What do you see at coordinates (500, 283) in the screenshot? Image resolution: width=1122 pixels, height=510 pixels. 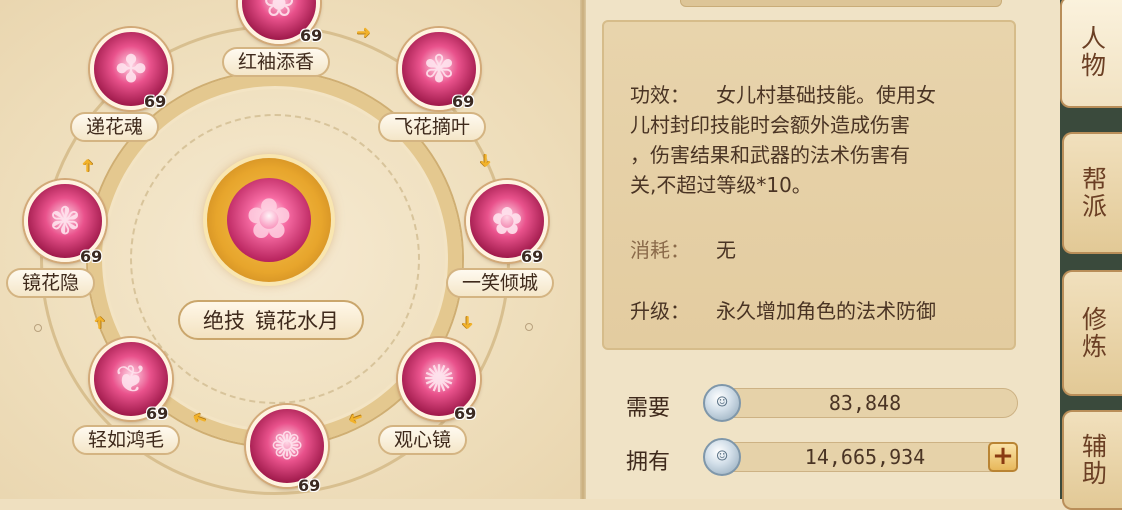 I see `skill-label: 一笑倾城` at bounding box center [500, 283].